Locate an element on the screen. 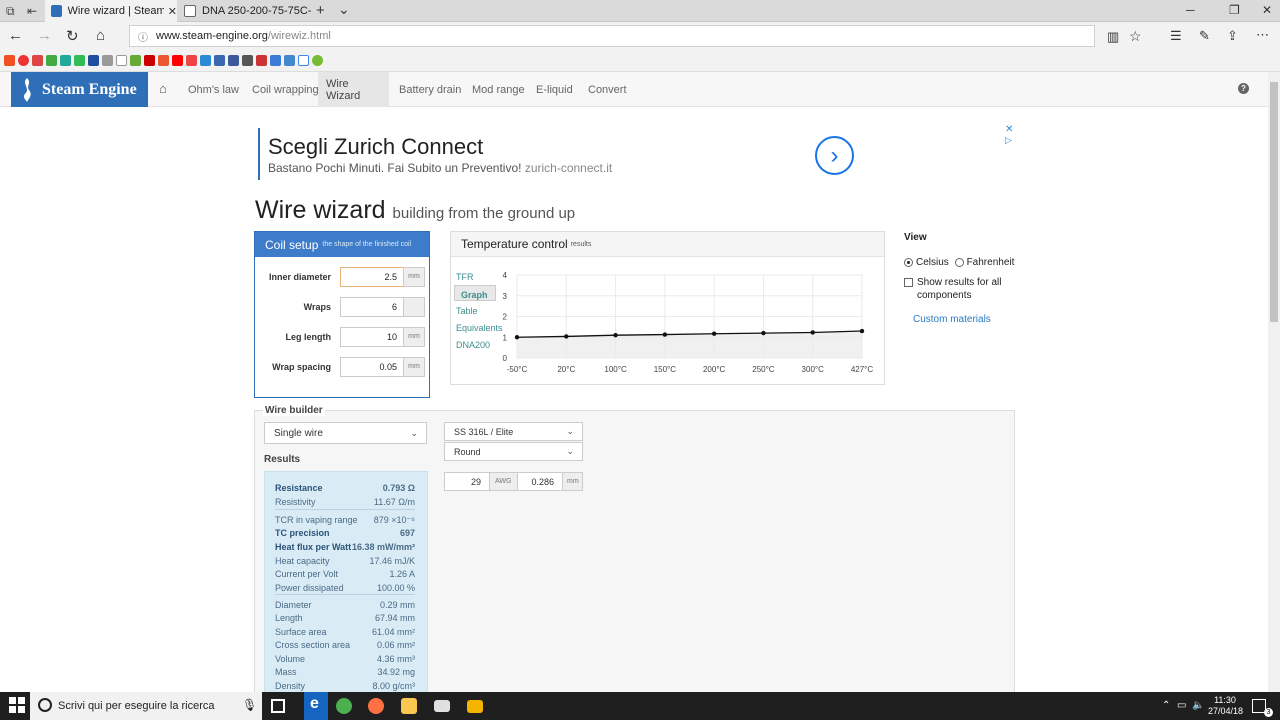 Image resolution: width=1280 pixels, height=720 pixels. home-nav-icon: ⌂ is located at coordinates (163, 88).